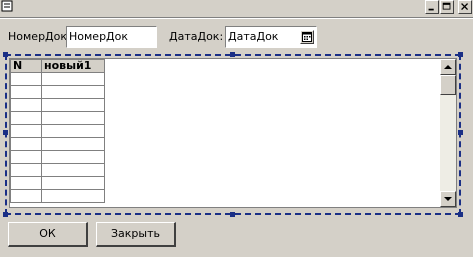 The height and width of the screenshot is (257, 473). I want to click on date-picker-button, so click(307, 37).